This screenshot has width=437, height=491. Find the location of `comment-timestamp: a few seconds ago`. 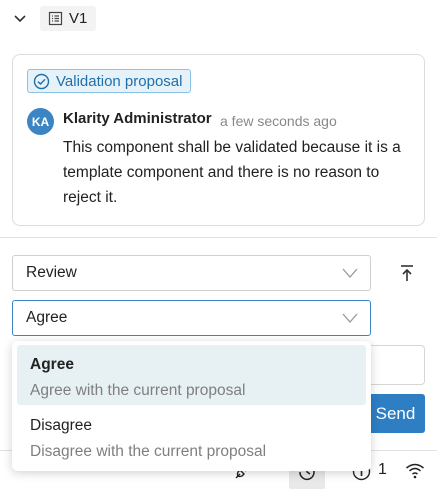

comment-timestamp: a few seconds ago is located at coordinates (278, 121).